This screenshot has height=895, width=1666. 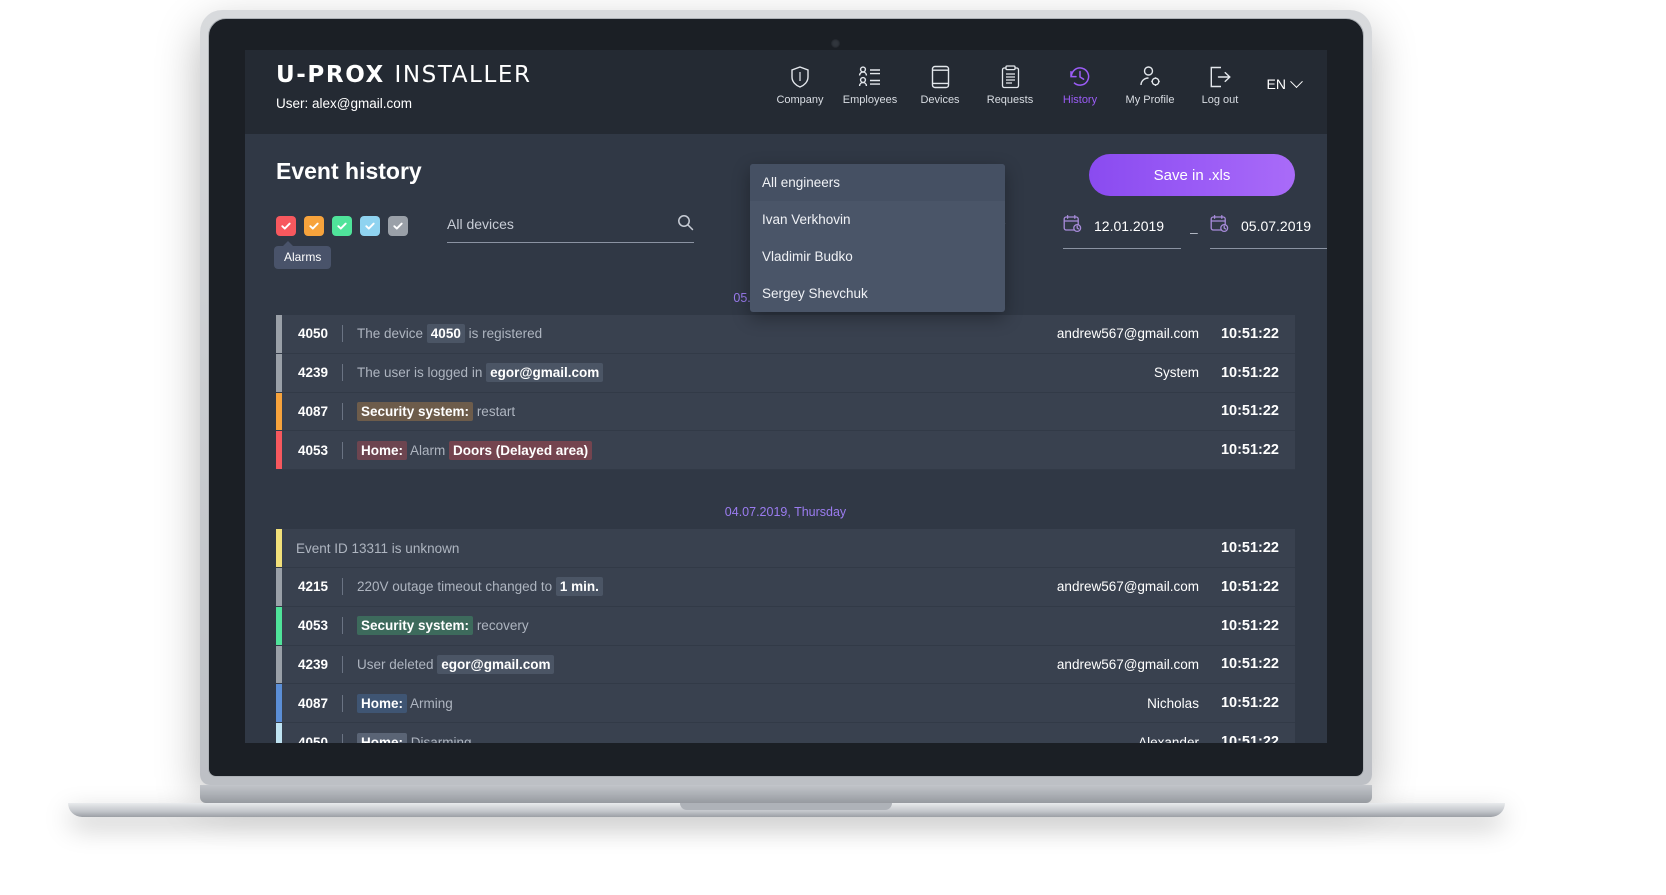 I want to click on message-text: Alarm, so click(x=428, y=450).